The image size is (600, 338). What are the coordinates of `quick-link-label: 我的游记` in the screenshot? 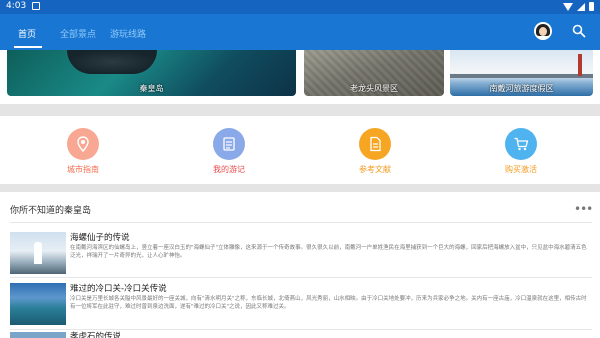 It's located at (229, 169).